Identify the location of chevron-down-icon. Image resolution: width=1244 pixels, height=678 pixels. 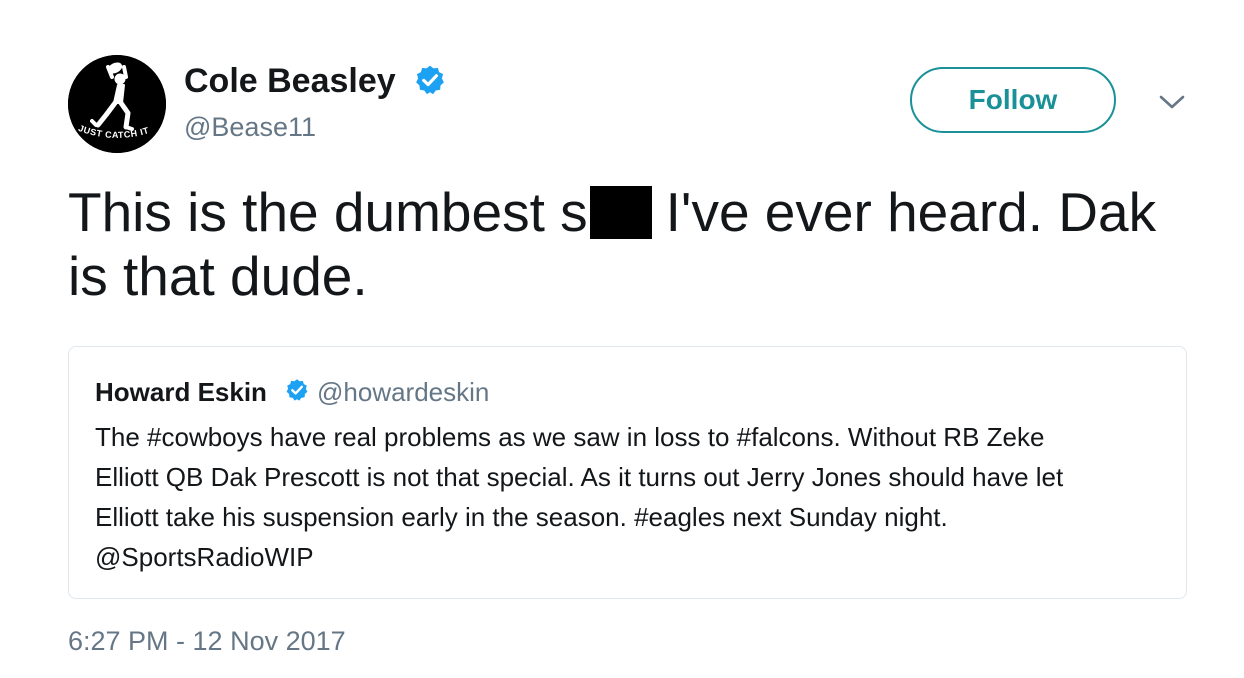
(1172, 102).